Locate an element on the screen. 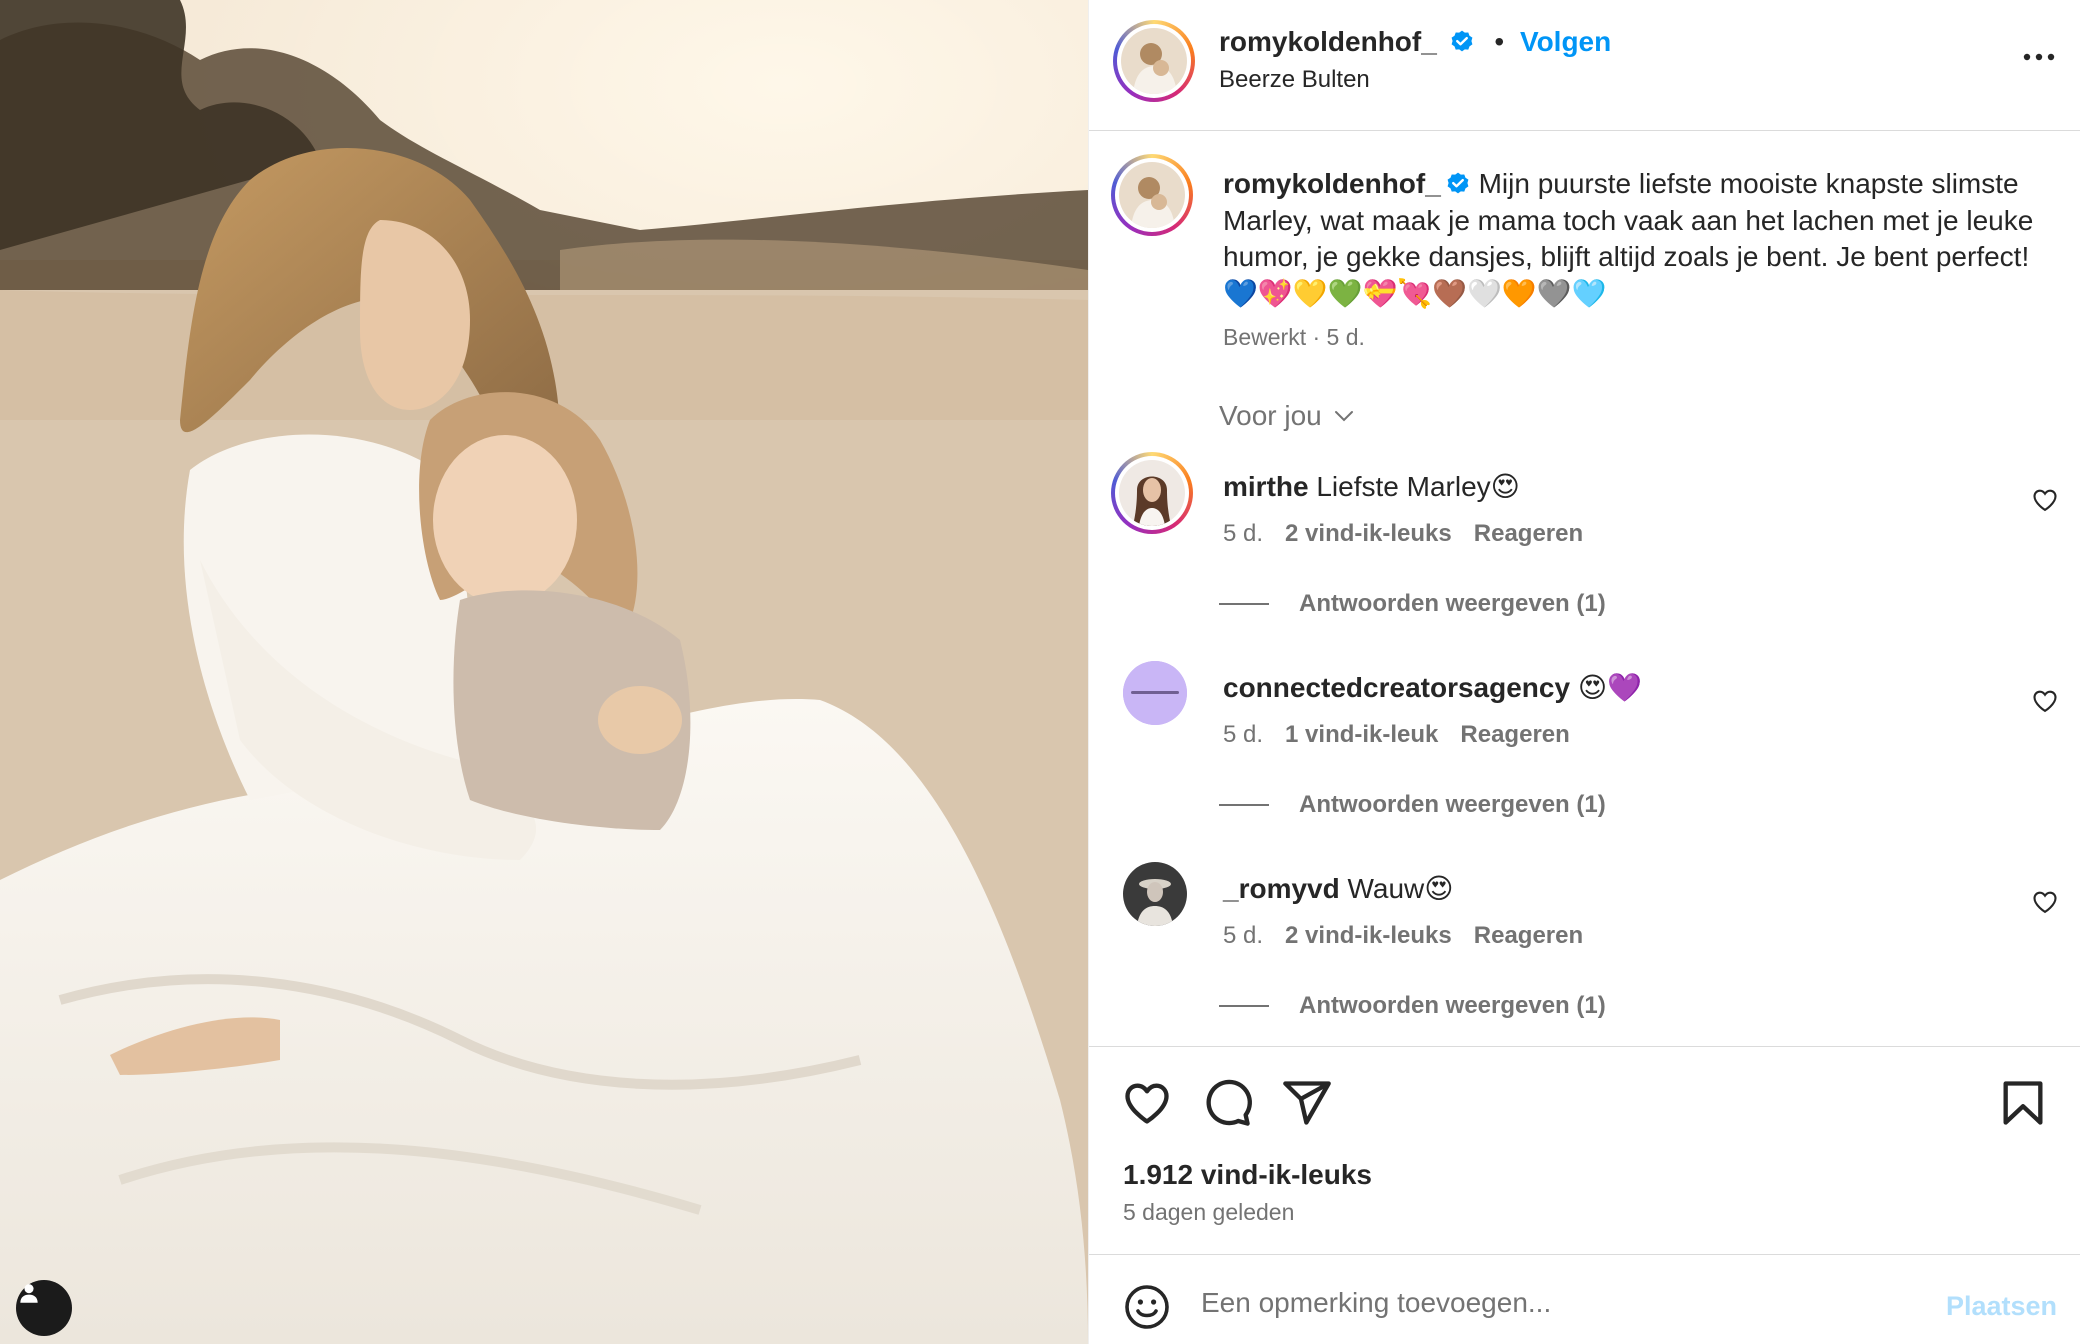 This screenshot has width=2080, height=1344. chevron-down-icon is located at coordinates (1343, 416).